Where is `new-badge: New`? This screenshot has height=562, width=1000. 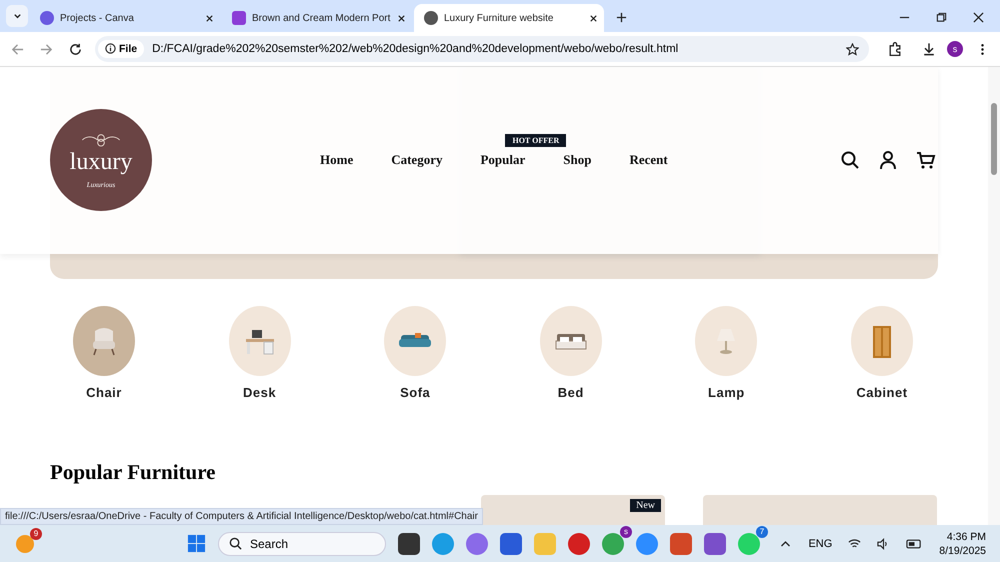 new-badge: New is located at coordinates (645, 505).